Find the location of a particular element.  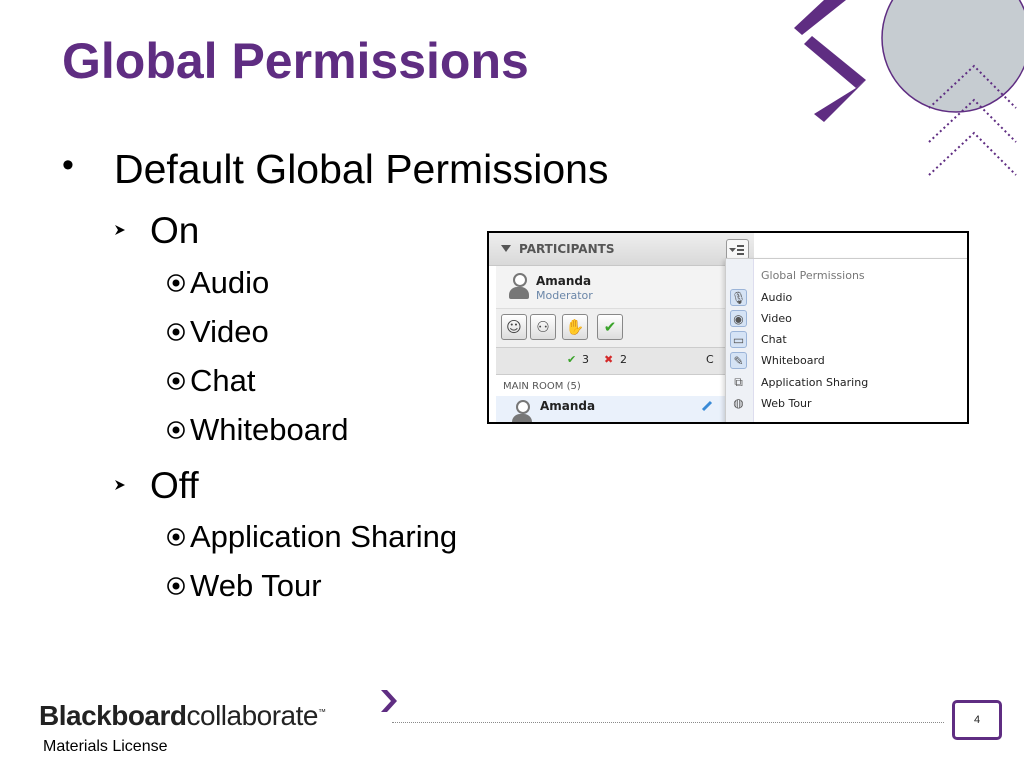

checkmark-icon: ✔ is located at coordinates (610, 327).